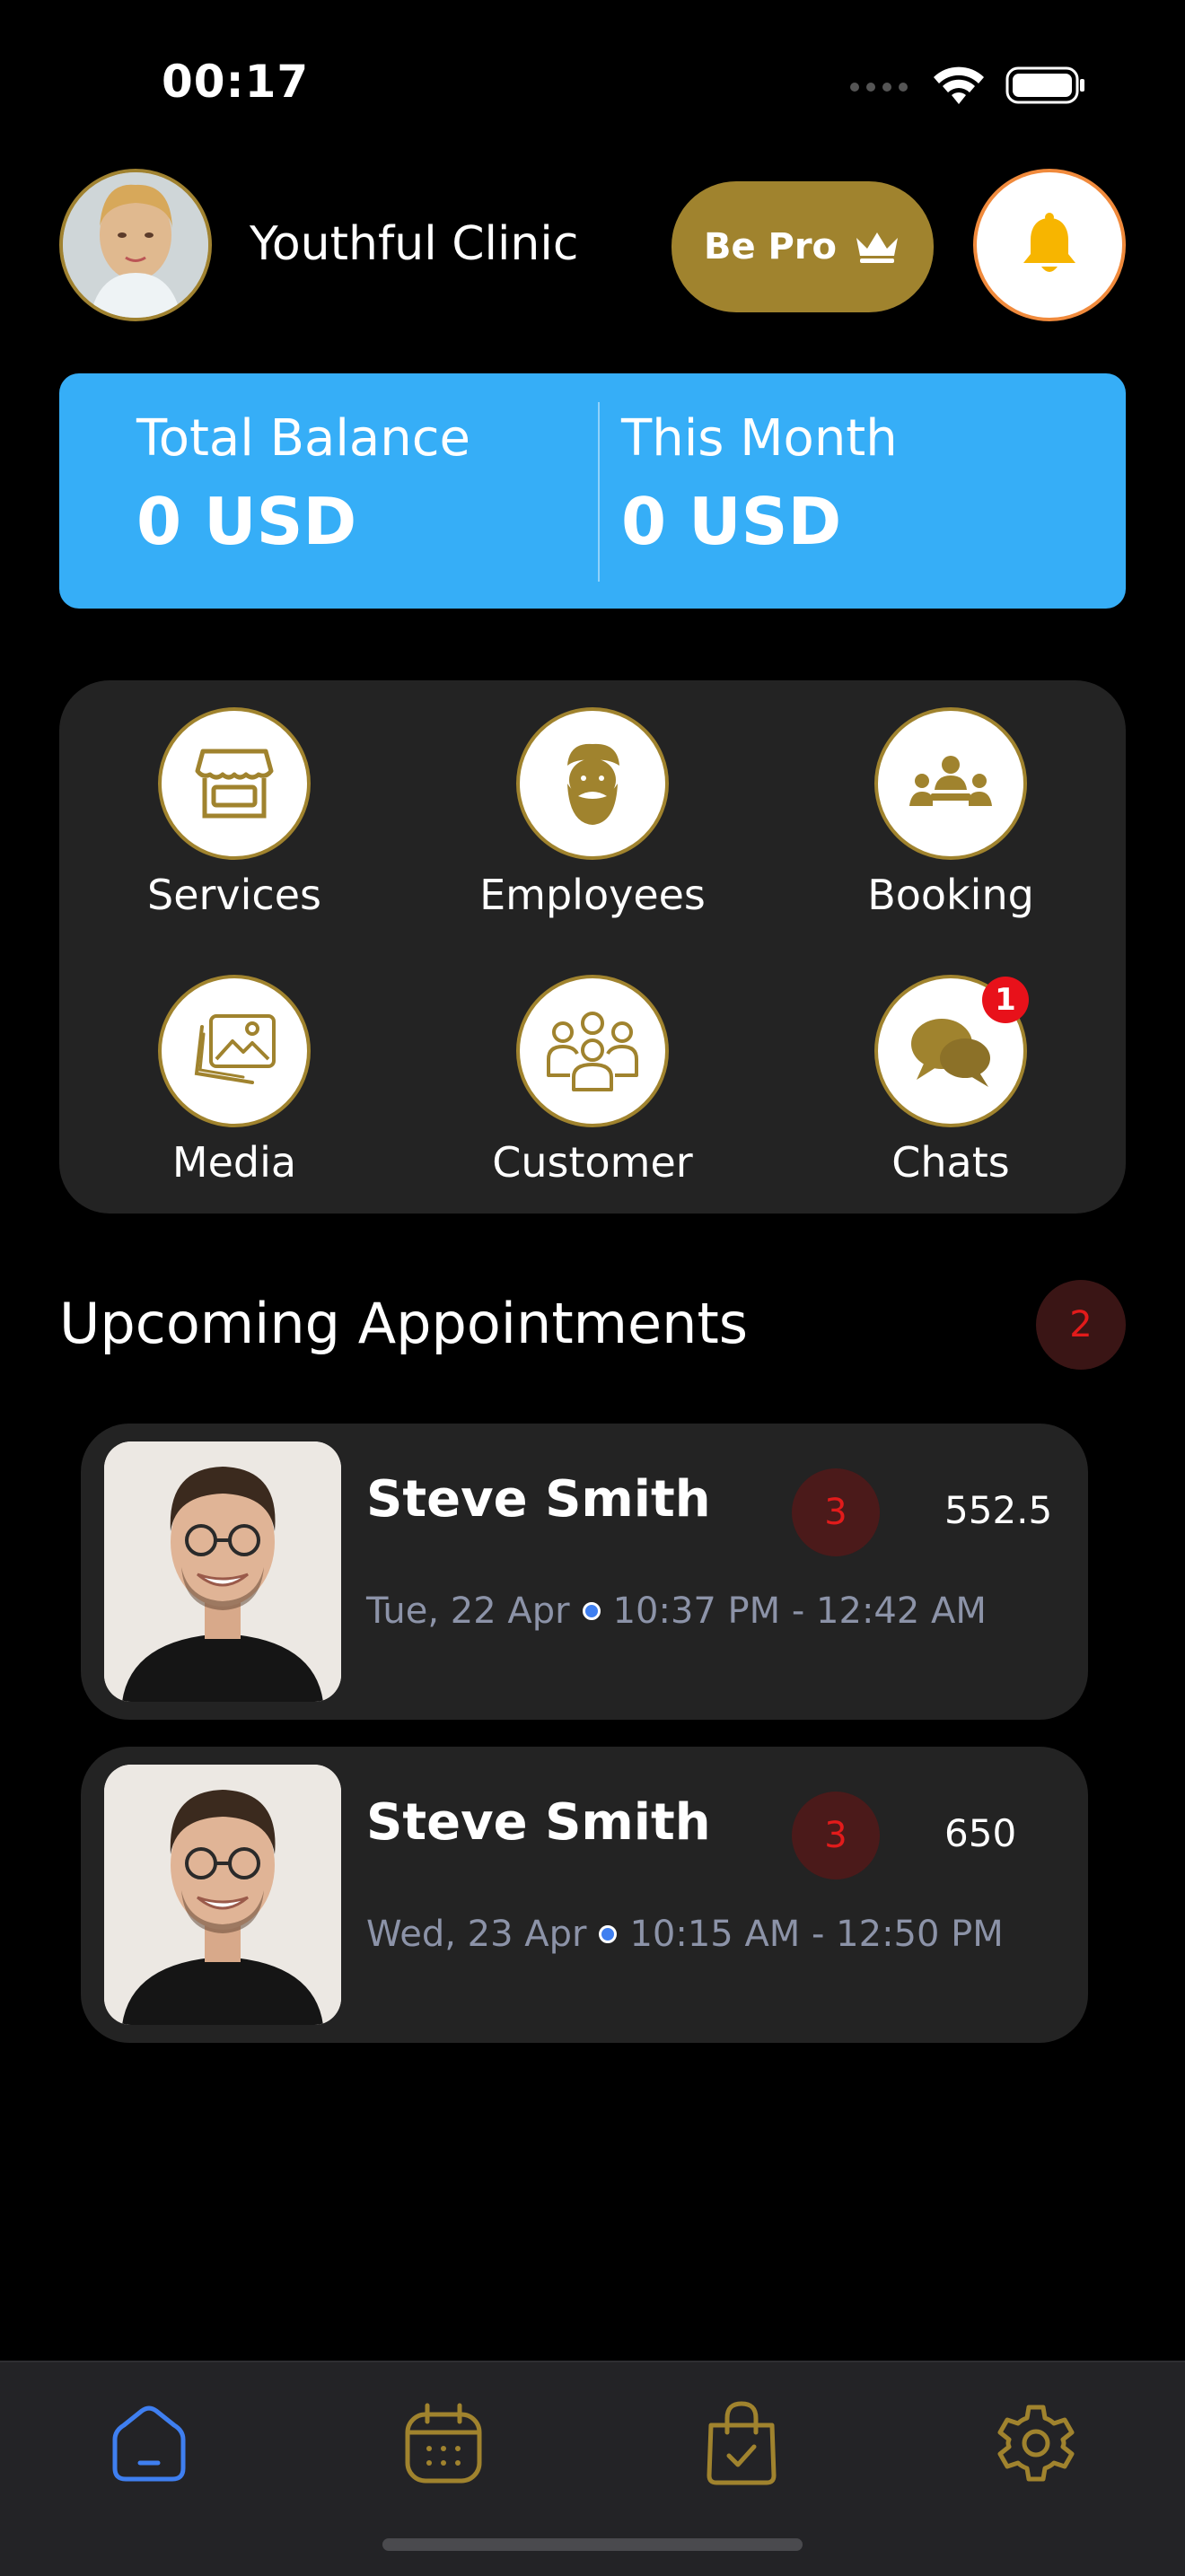  I want to click on appointment-time: 10:37 PM - 12:42 AM, so click(799, 1611).